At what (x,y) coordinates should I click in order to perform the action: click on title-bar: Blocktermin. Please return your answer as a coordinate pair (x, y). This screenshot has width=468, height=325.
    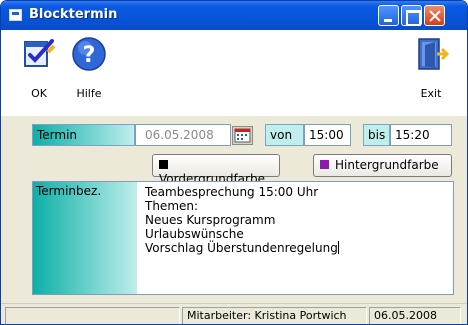
    Looking at the image, I should click on (234, 15).